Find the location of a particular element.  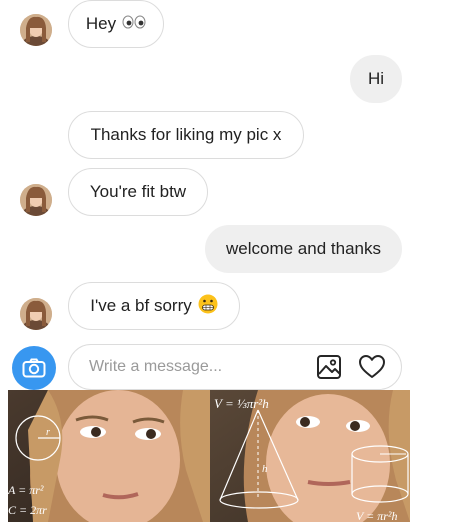

message-bubble: Hey is located at coordinates (116, 24).